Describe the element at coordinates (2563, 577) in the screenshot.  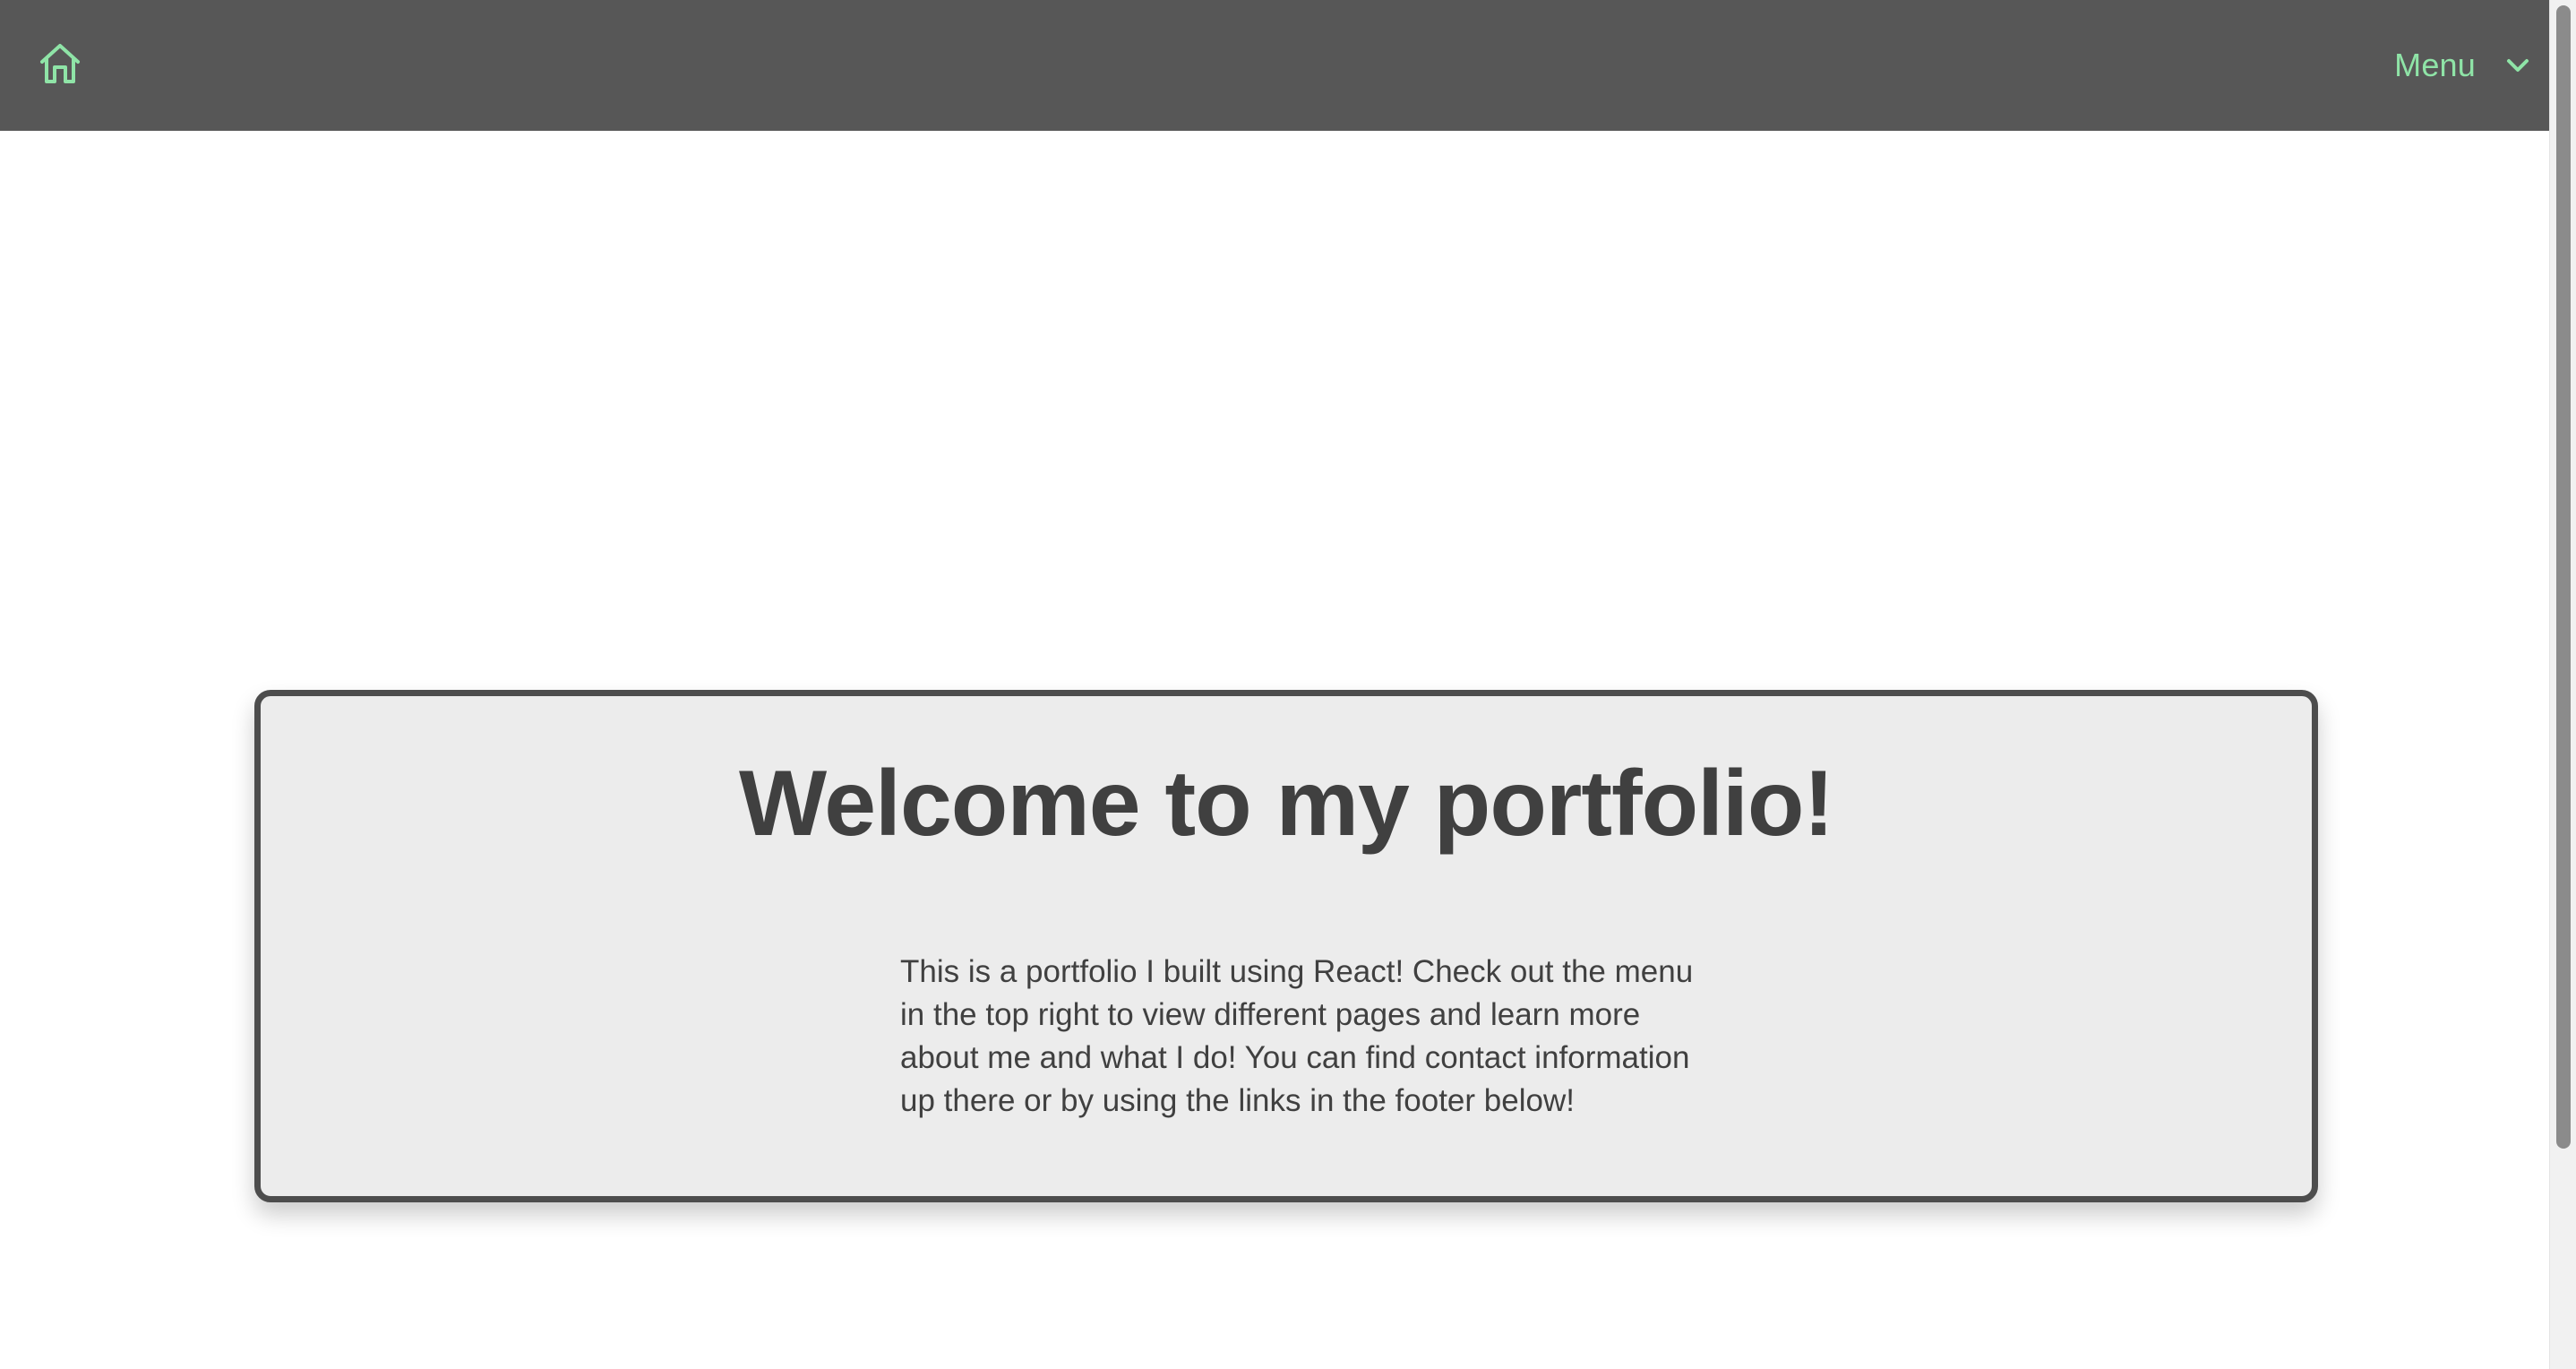
I see `scrollbar-thumb` at that location.